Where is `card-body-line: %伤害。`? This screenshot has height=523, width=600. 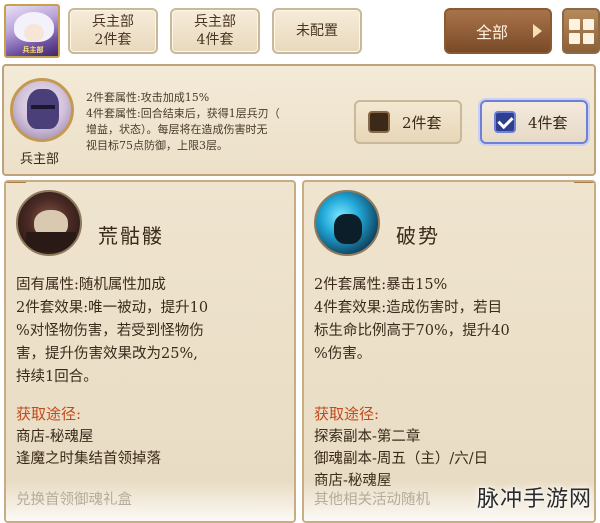 card-body-line: %伤害。 is located at coordinates (343, 354).